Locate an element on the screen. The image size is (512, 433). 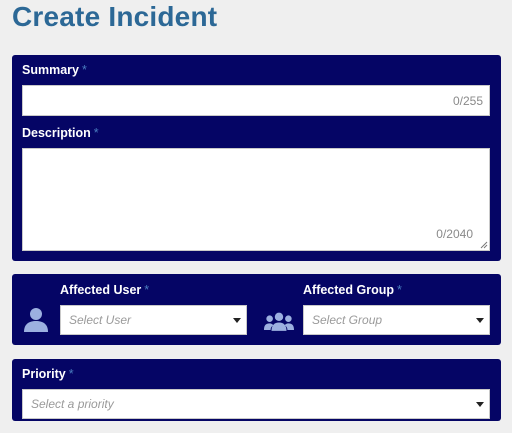
summary-char-counter: 0/255 is located at coordinates (467, 101).